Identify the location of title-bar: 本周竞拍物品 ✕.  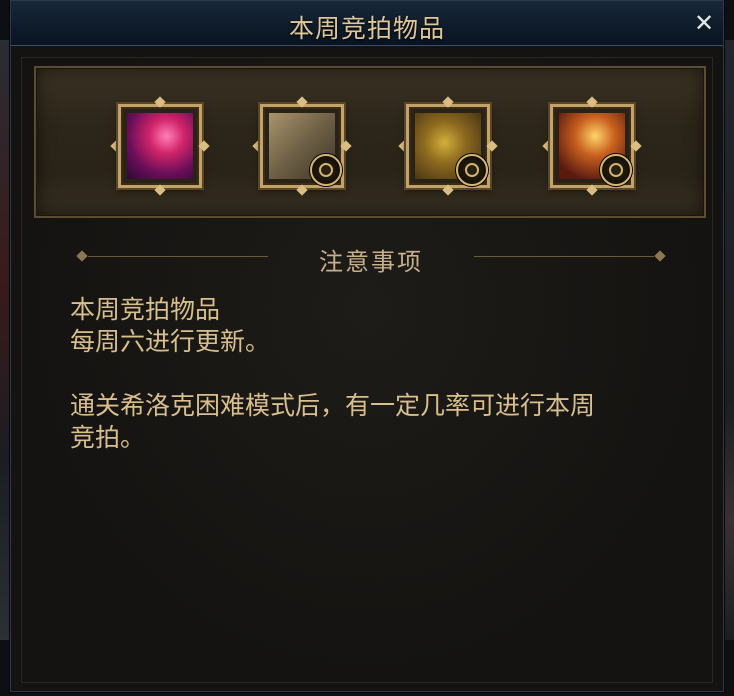
(367, 23).